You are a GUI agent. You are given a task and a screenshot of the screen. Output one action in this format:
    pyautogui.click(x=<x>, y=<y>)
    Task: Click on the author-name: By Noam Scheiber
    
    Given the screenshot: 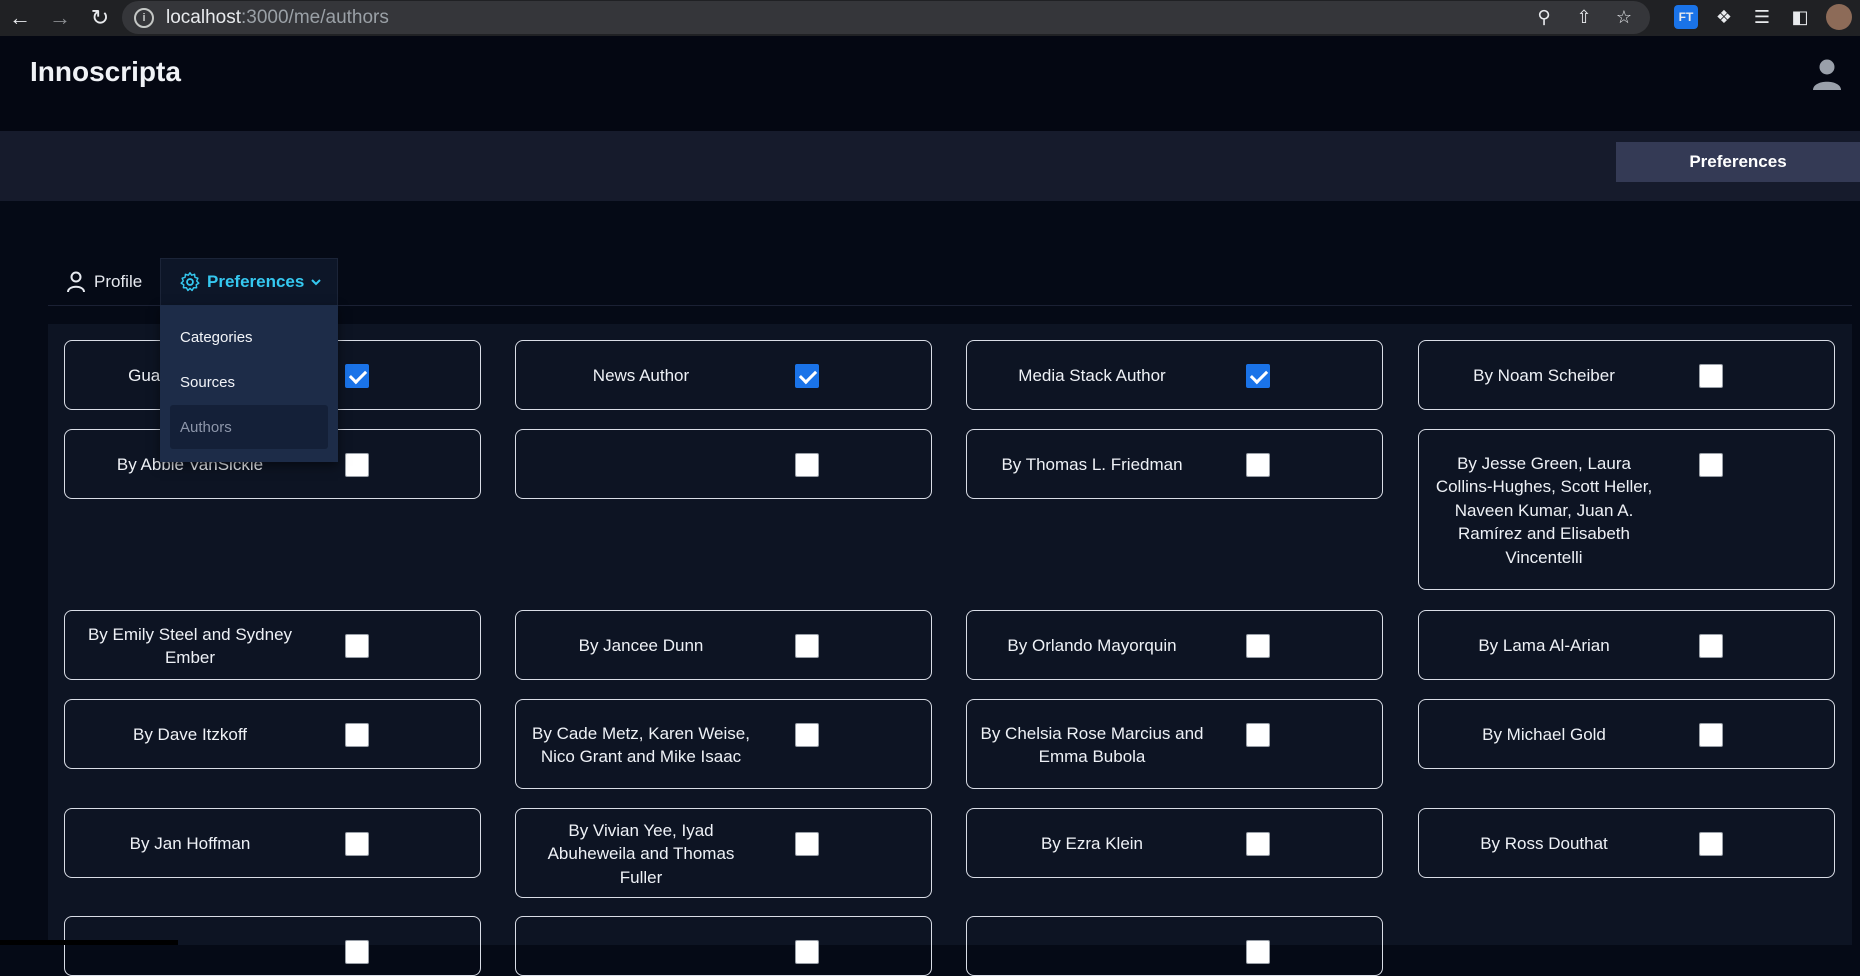 What is the action you would take?
    pyautogui.click(x=1544, y=375)
    